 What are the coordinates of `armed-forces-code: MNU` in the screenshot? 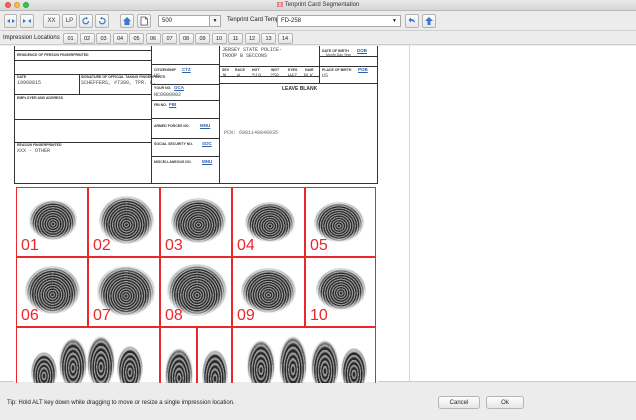 It's located at (205, 125).